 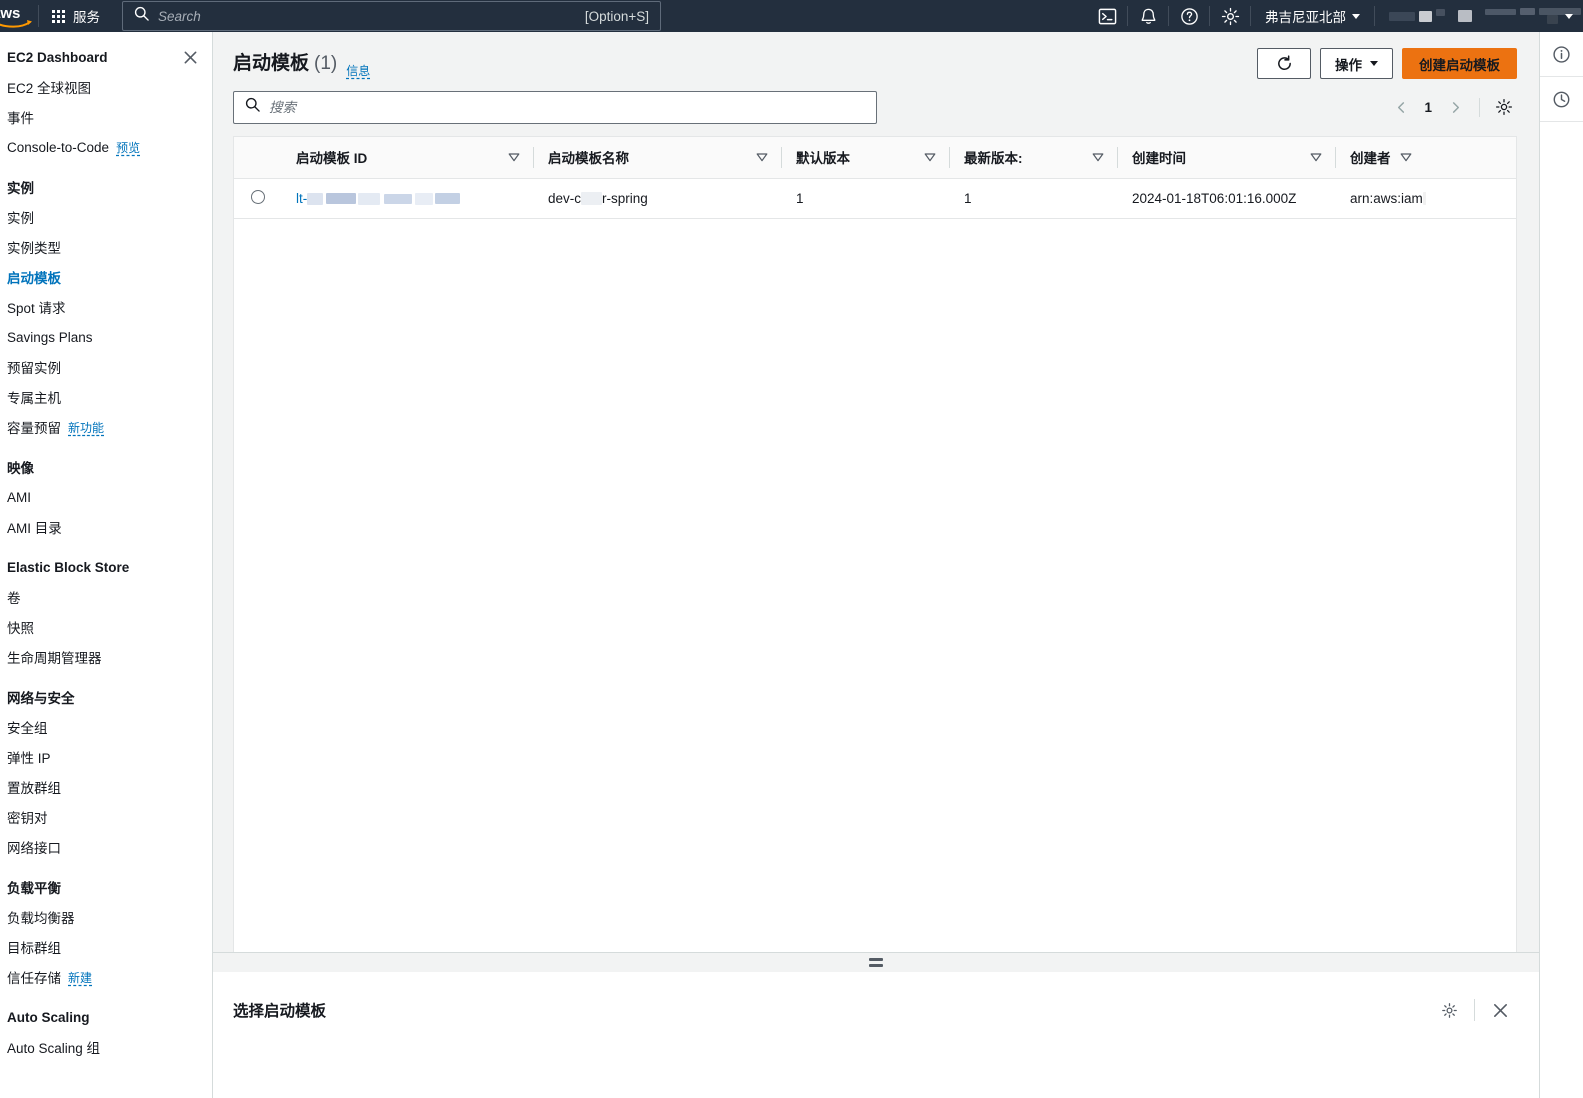 I want to click on cell-launch-template-id: lt-, so click(x=408, y=198).